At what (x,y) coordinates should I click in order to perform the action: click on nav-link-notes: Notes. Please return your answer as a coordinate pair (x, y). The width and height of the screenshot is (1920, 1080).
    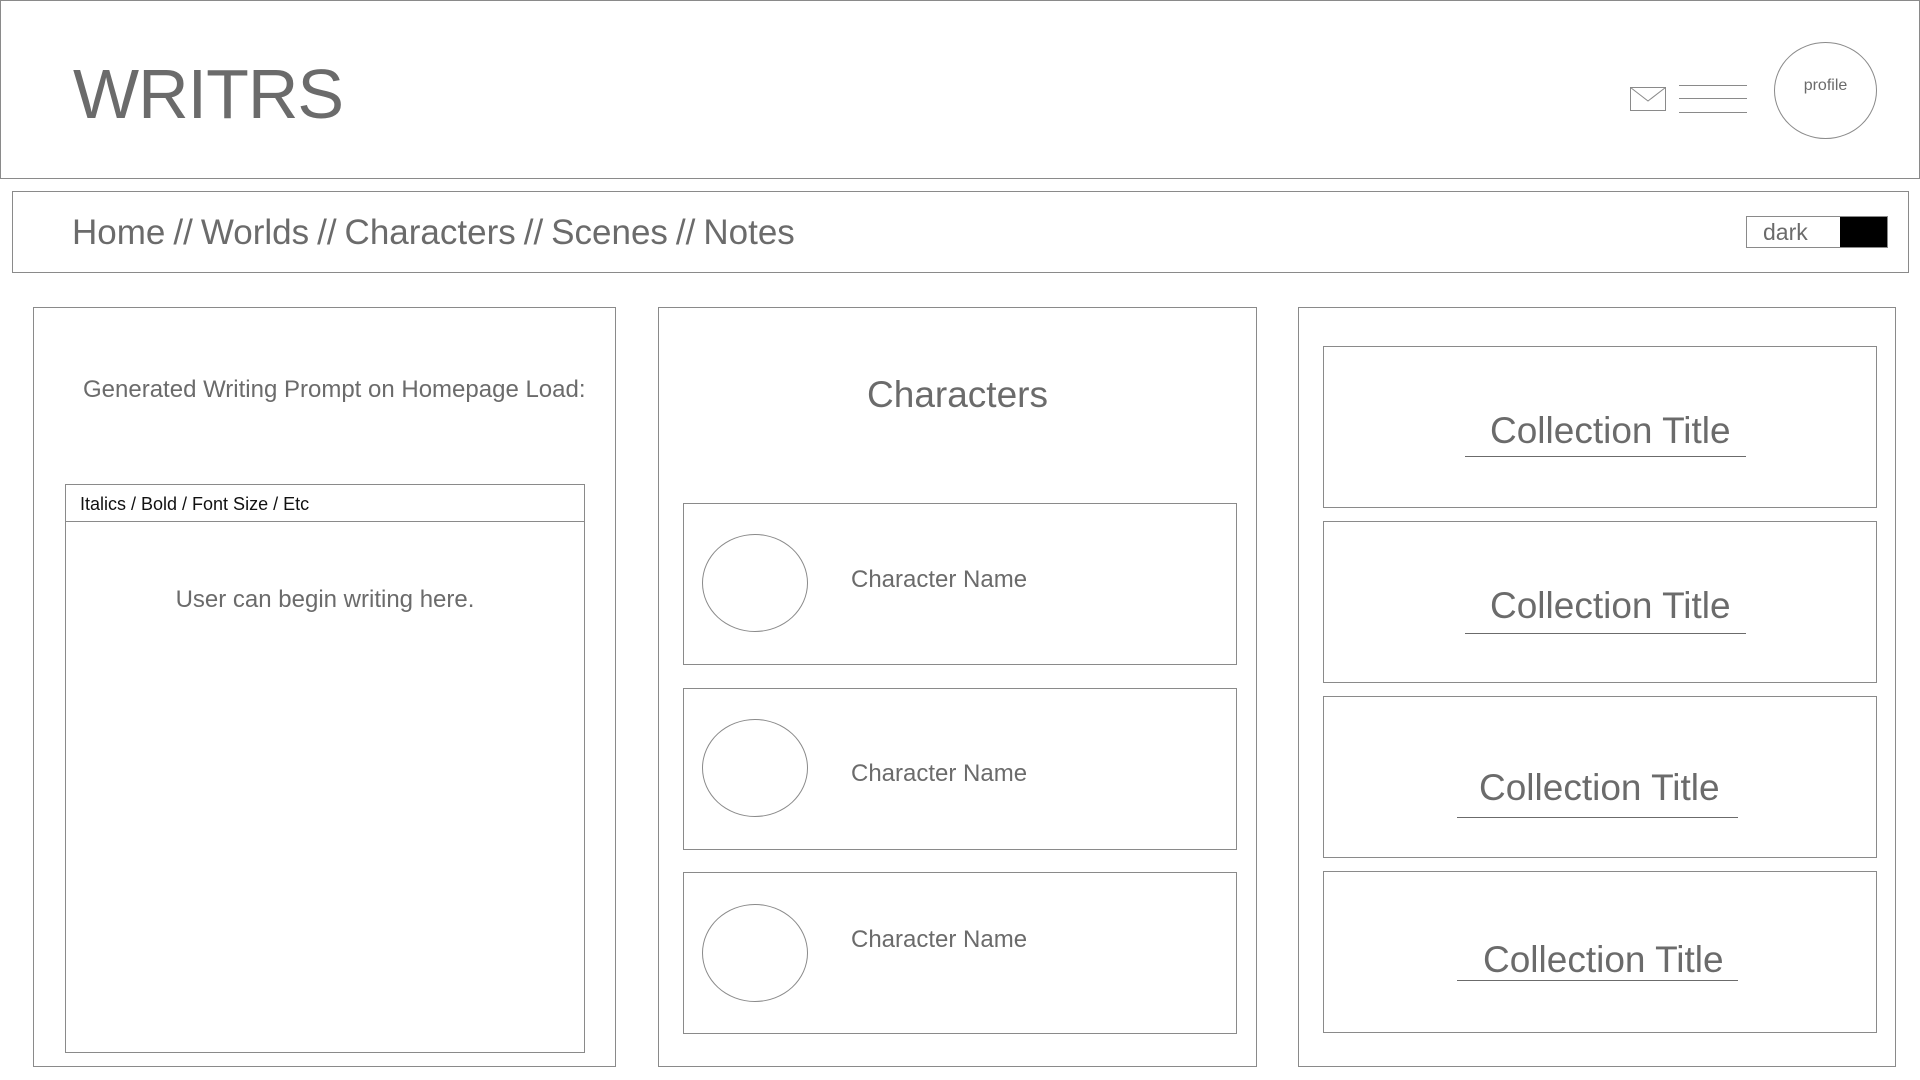
    Looking at the image, I should click on (748, 232).